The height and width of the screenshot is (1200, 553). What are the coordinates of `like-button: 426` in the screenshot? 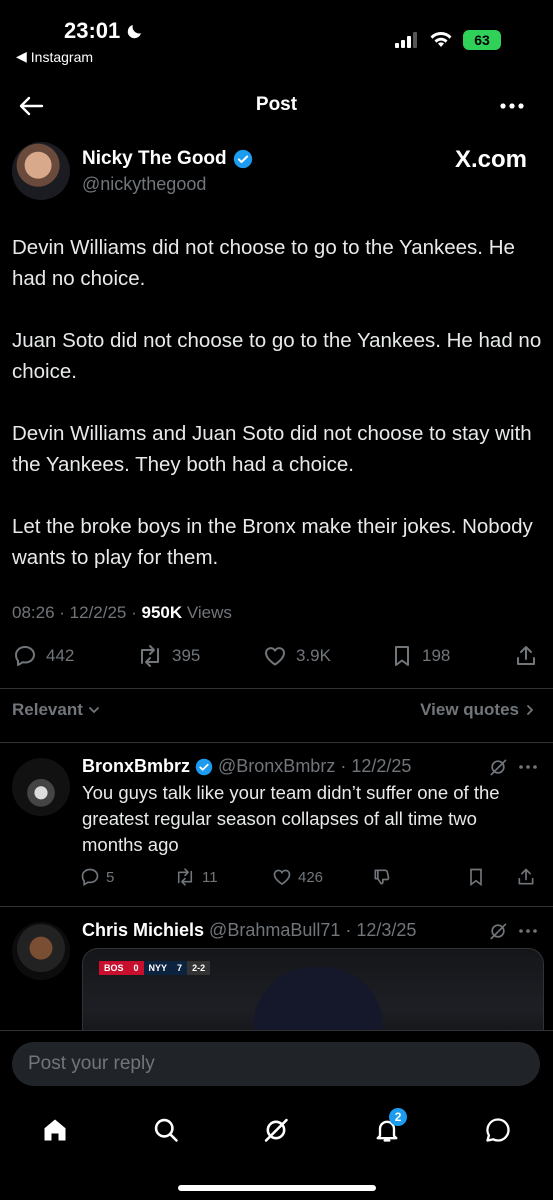 It's located at (322, 877).